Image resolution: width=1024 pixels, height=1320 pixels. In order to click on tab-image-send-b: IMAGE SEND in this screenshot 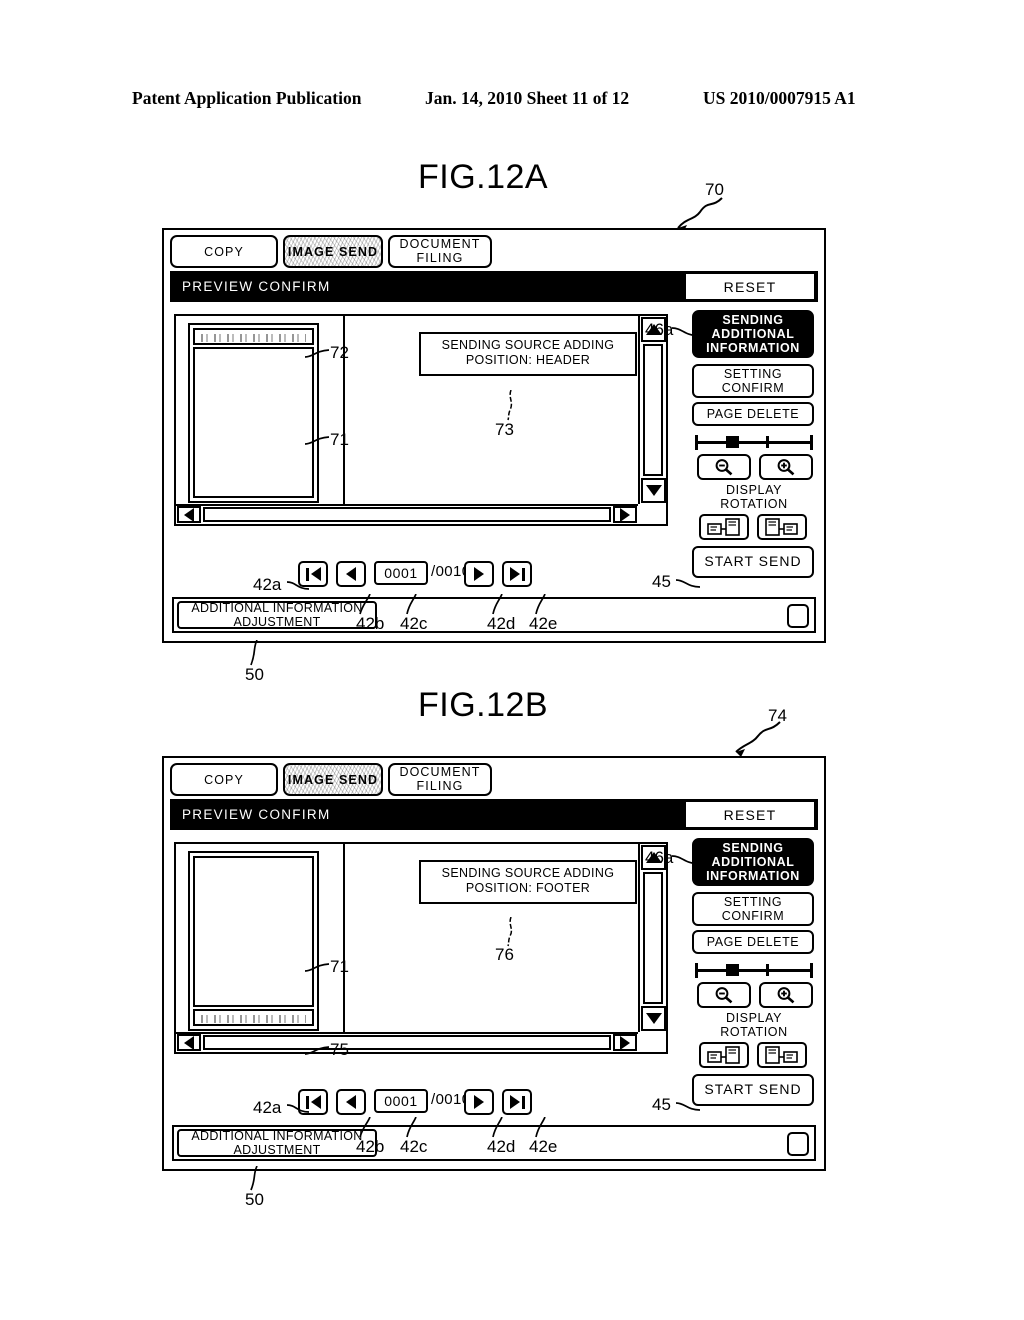, I will do `click(333, 779)`.